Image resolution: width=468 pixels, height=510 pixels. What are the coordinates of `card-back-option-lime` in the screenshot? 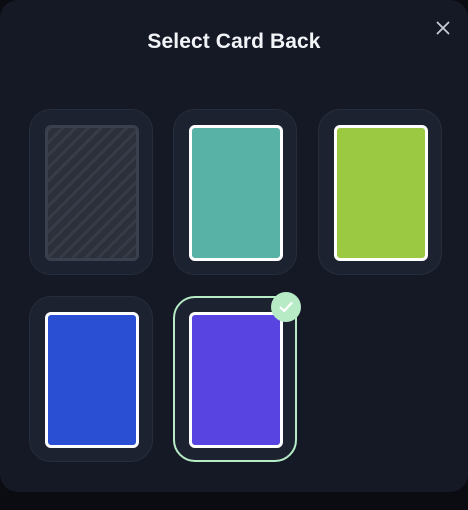 It's located at (380, 192).